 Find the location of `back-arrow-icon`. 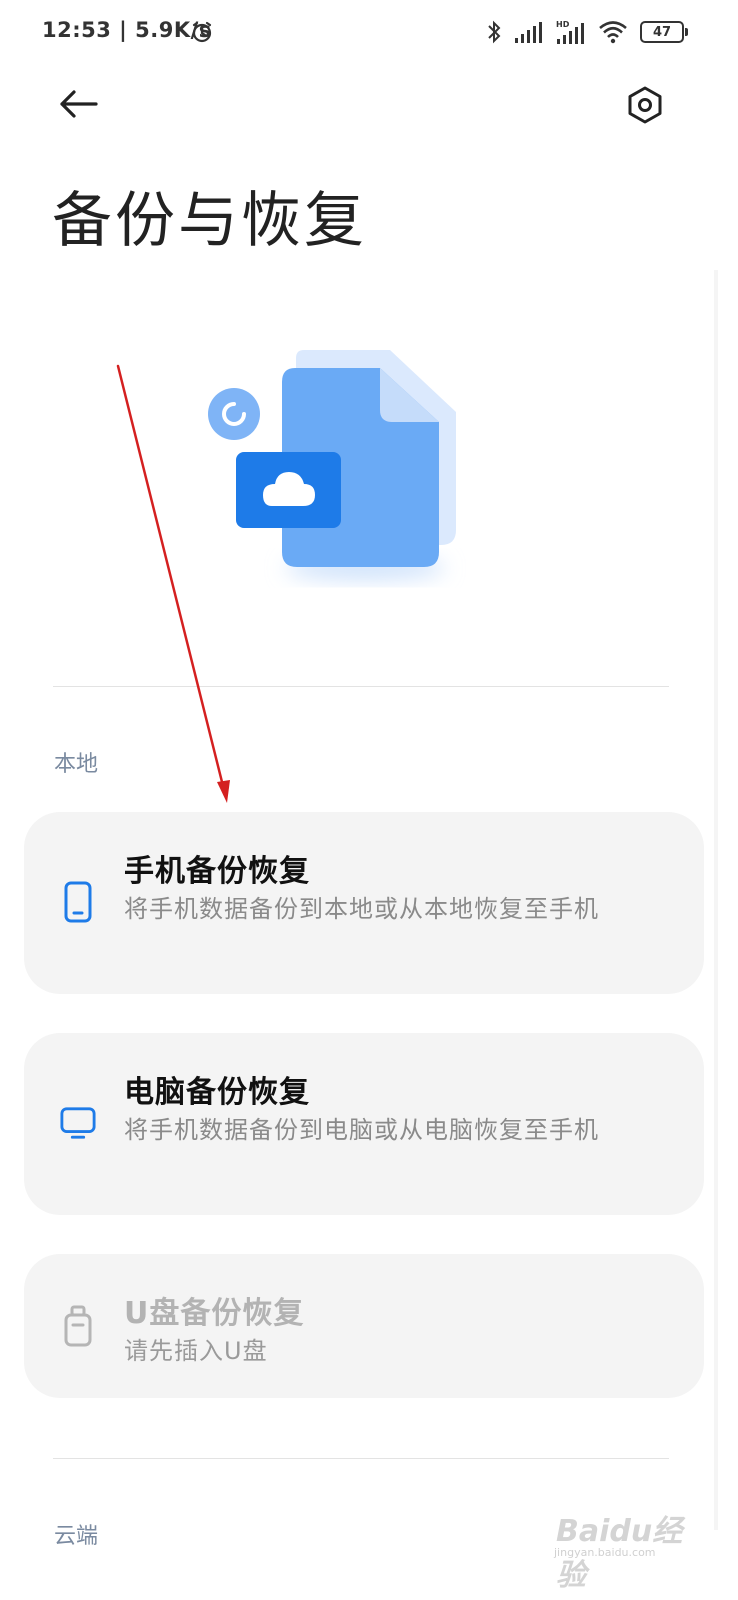

back-arrow-icon is located at coordinates (79, 104).